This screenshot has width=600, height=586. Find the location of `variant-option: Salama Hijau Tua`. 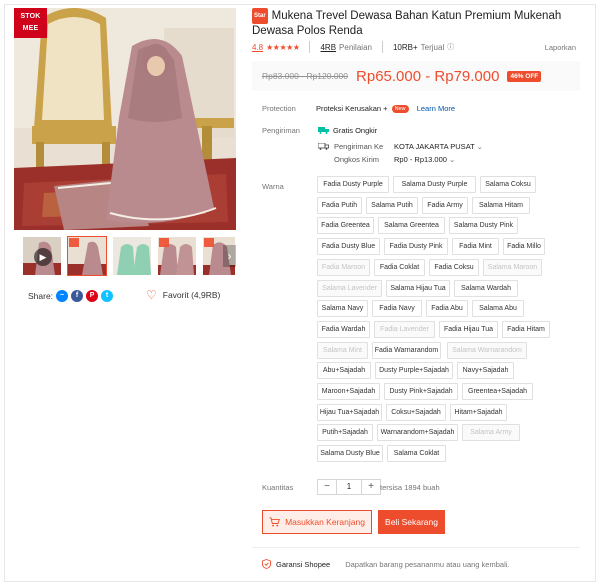

variant-option: Salama Hijau Tua is located at coordinates (418, 288).